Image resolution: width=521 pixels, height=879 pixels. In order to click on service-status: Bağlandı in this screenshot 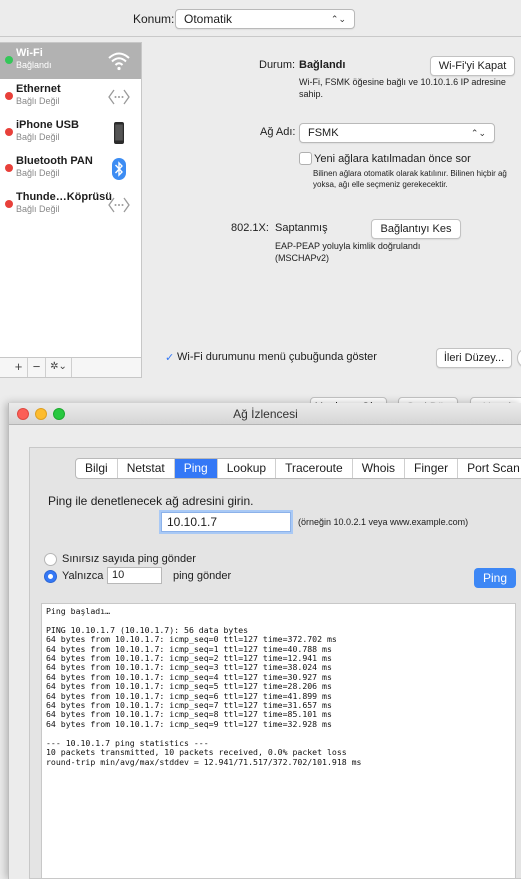, I will do `click(34, 65)`.